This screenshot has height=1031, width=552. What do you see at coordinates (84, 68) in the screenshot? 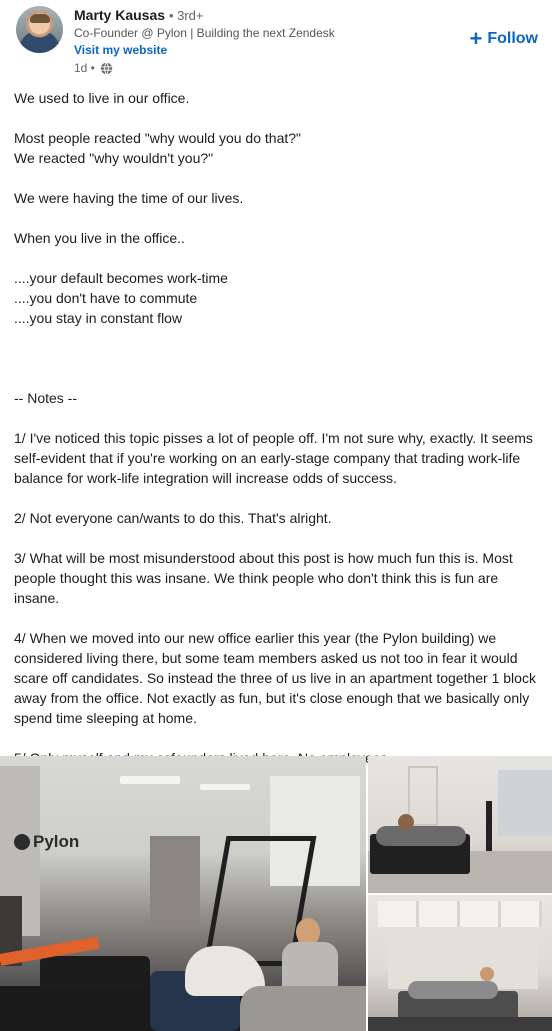
I see `post-time: 1d •` at bounding box center [84, 68].